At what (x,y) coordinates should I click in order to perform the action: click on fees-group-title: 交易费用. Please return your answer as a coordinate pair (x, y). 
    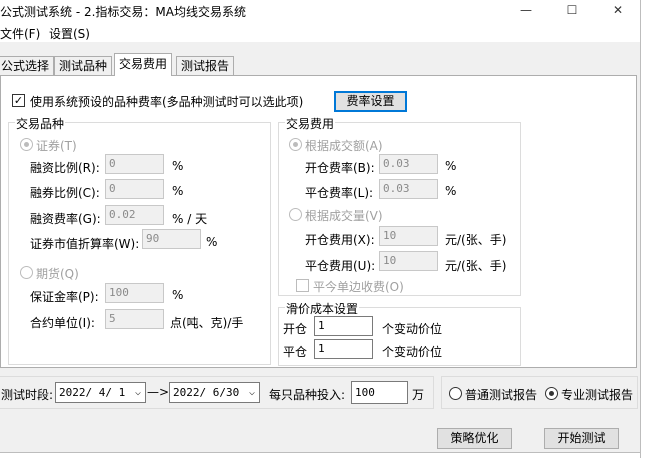
    Looking at the image, I should click on (310, 123).